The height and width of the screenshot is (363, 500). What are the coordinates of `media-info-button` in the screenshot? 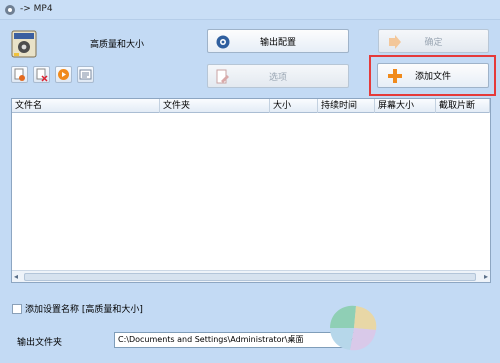 It's located at (85, 74).